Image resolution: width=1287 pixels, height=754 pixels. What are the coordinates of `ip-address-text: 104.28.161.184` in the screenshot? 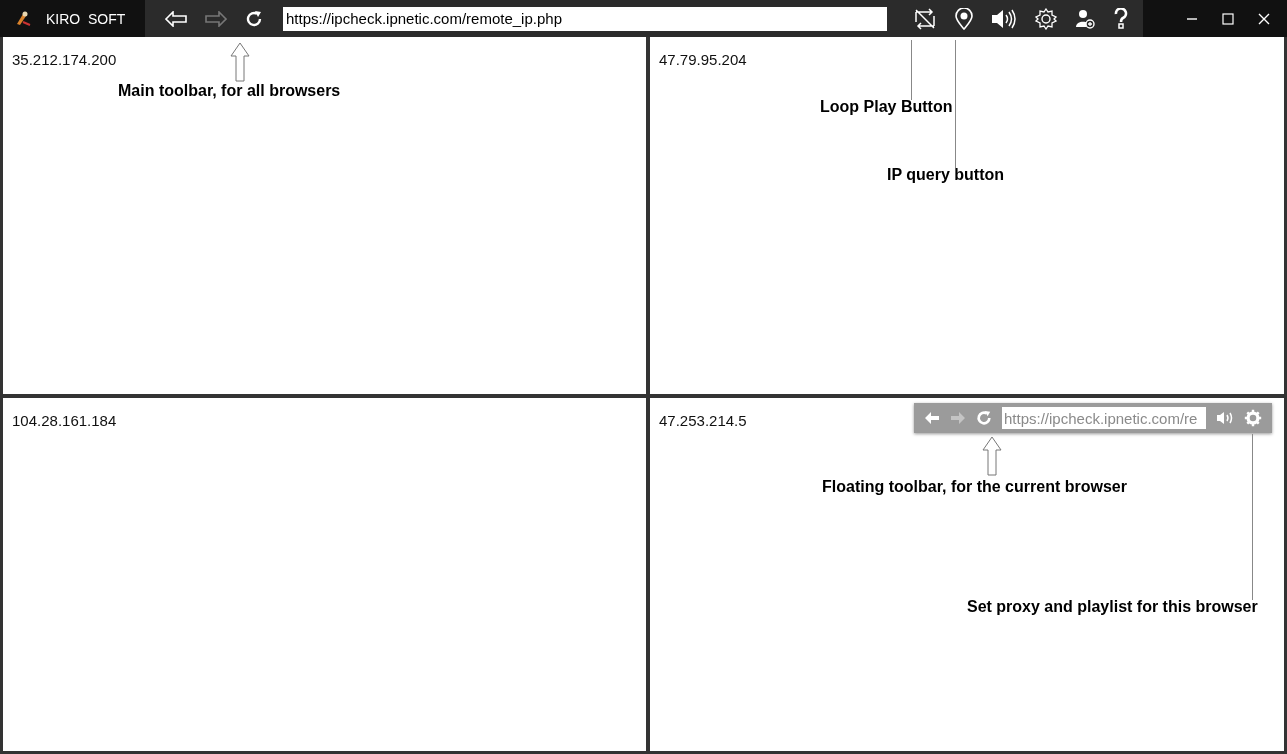 It's located at (64, 420).